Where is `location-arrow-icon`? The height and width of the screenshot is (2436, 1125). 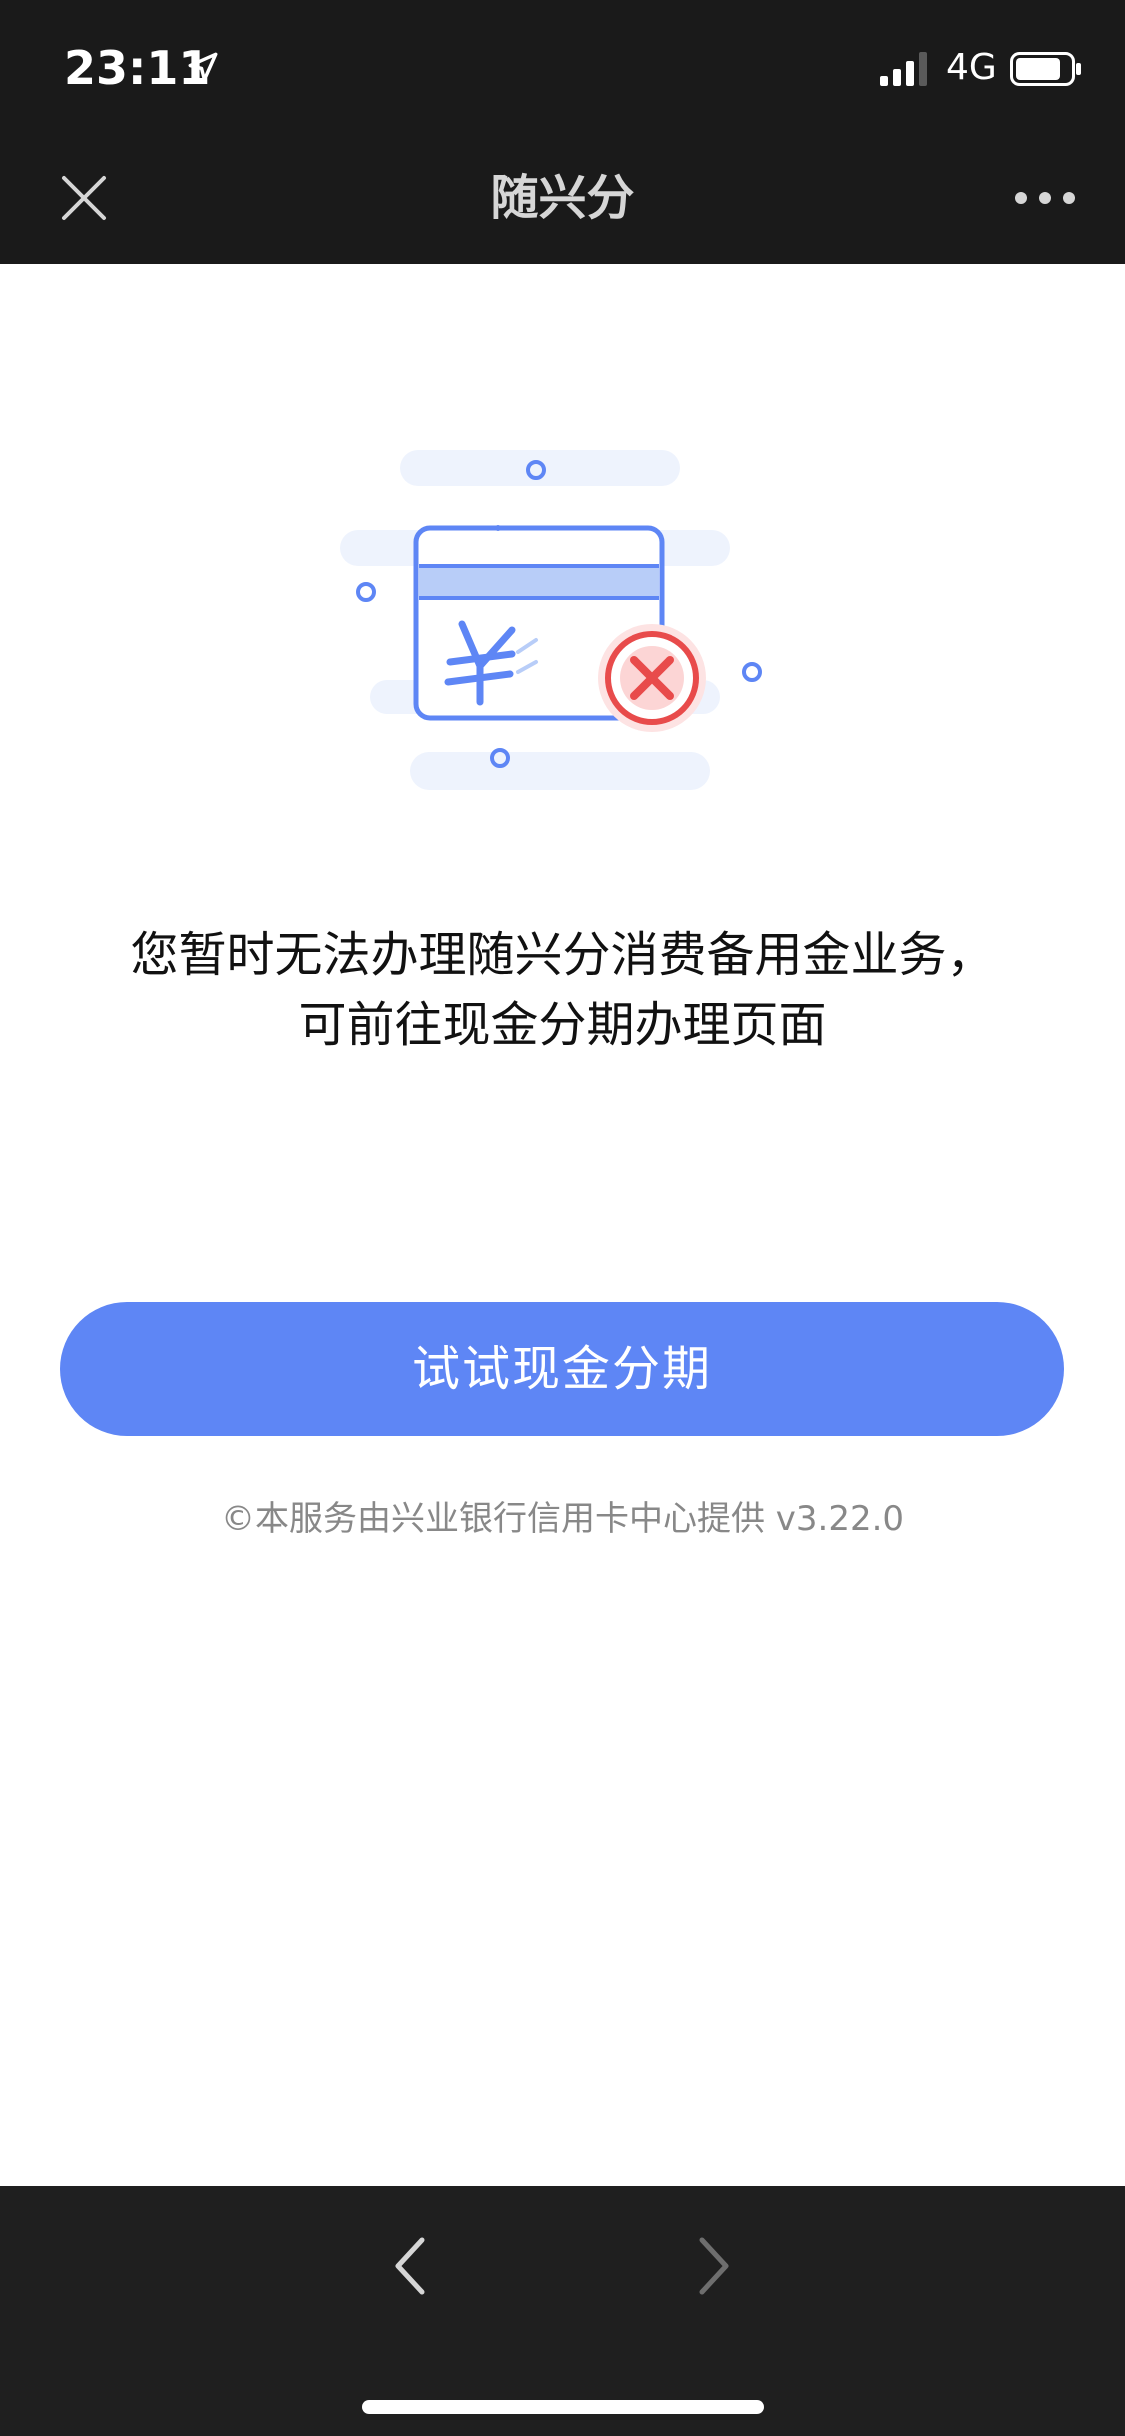 location-arrow-icon is located at coordinates (203, 67).